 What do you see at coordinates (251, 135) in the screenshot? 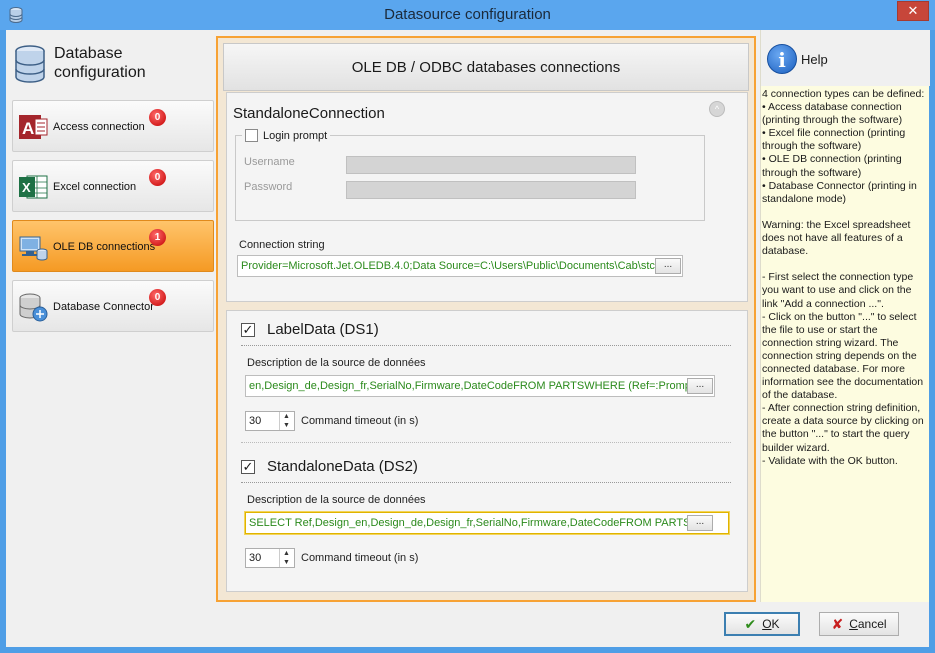
I see `login-prompt-checkbox` at bounding box center [251, 135].